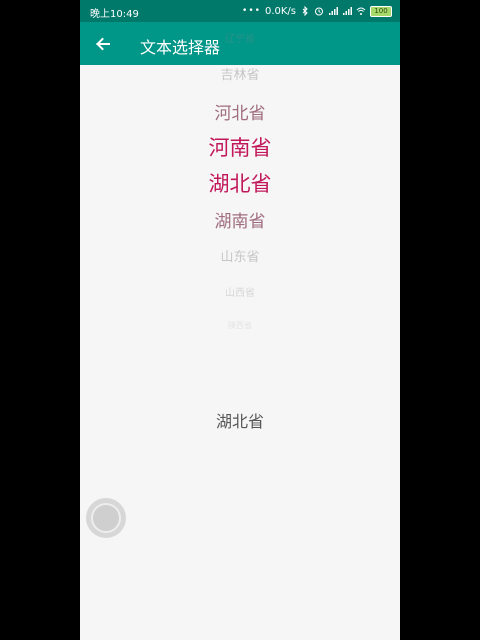 This screenshot has height=640, width=480. What do you see at coordinates (240, 147) in the screenshot?
I see `picker-item: 河南省` at bounding box center [240, 147].